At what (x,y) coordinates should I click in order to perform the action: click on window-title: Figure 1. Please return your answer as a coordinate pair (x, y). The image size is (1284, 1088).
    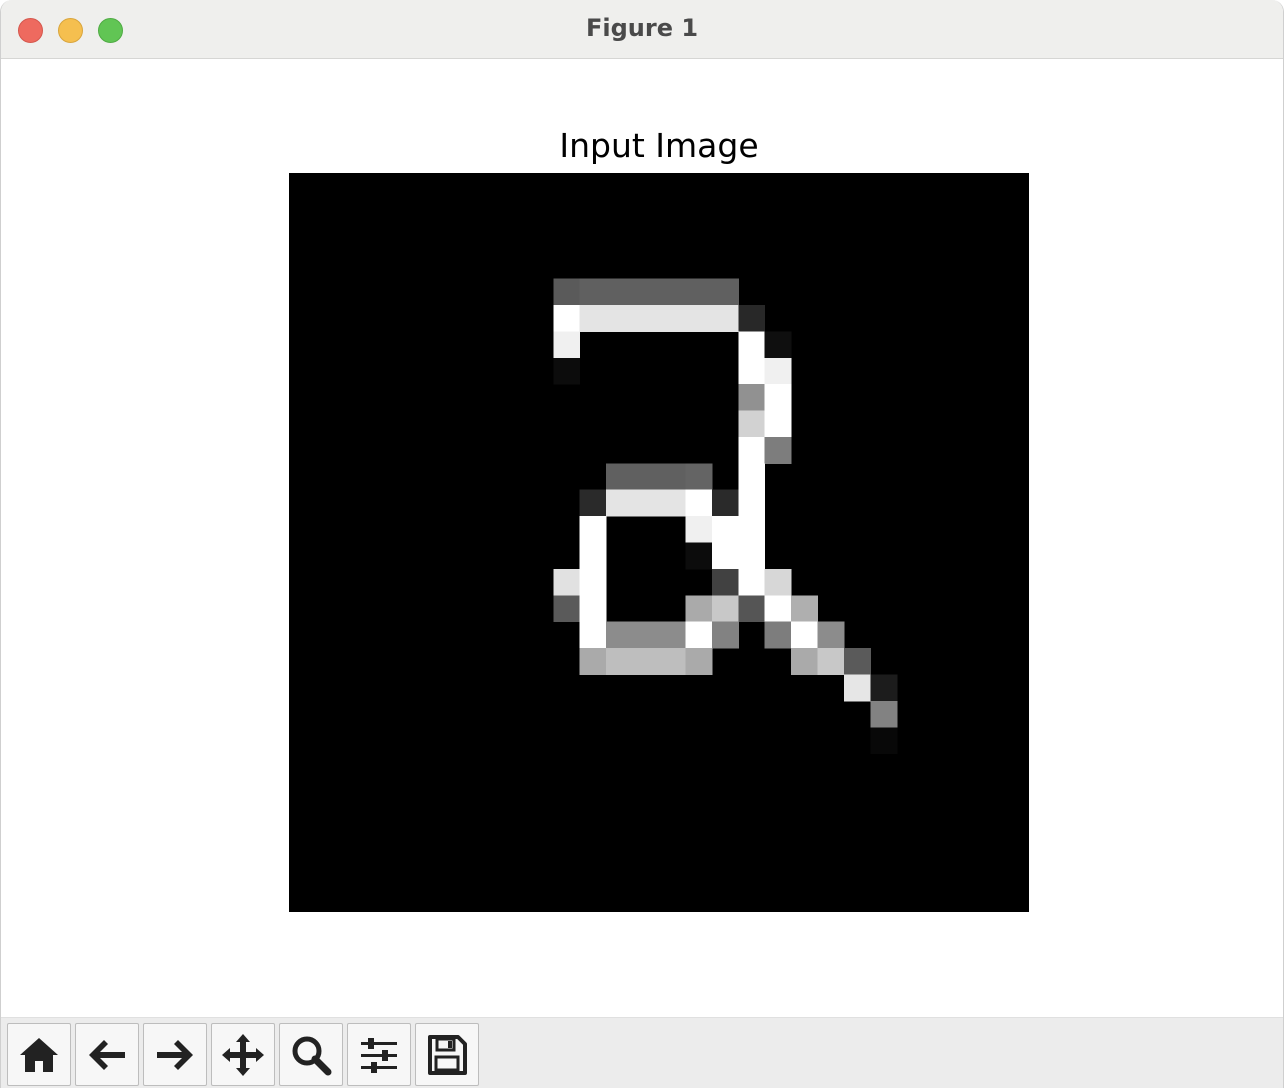
    Looking at the image, I should click on (642, 28).